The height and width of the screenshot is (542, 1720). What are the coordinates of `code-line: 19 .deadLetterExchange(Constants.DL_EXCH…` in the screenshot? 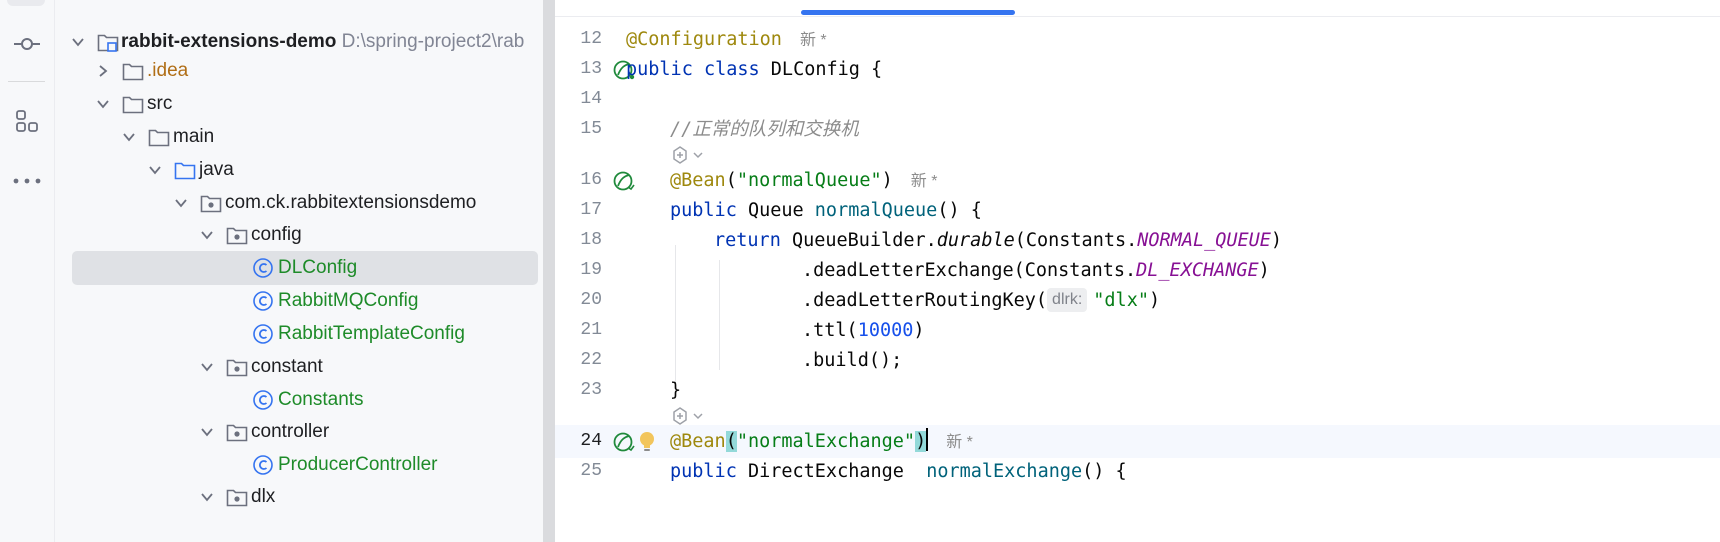 It's located at (1137, 270).